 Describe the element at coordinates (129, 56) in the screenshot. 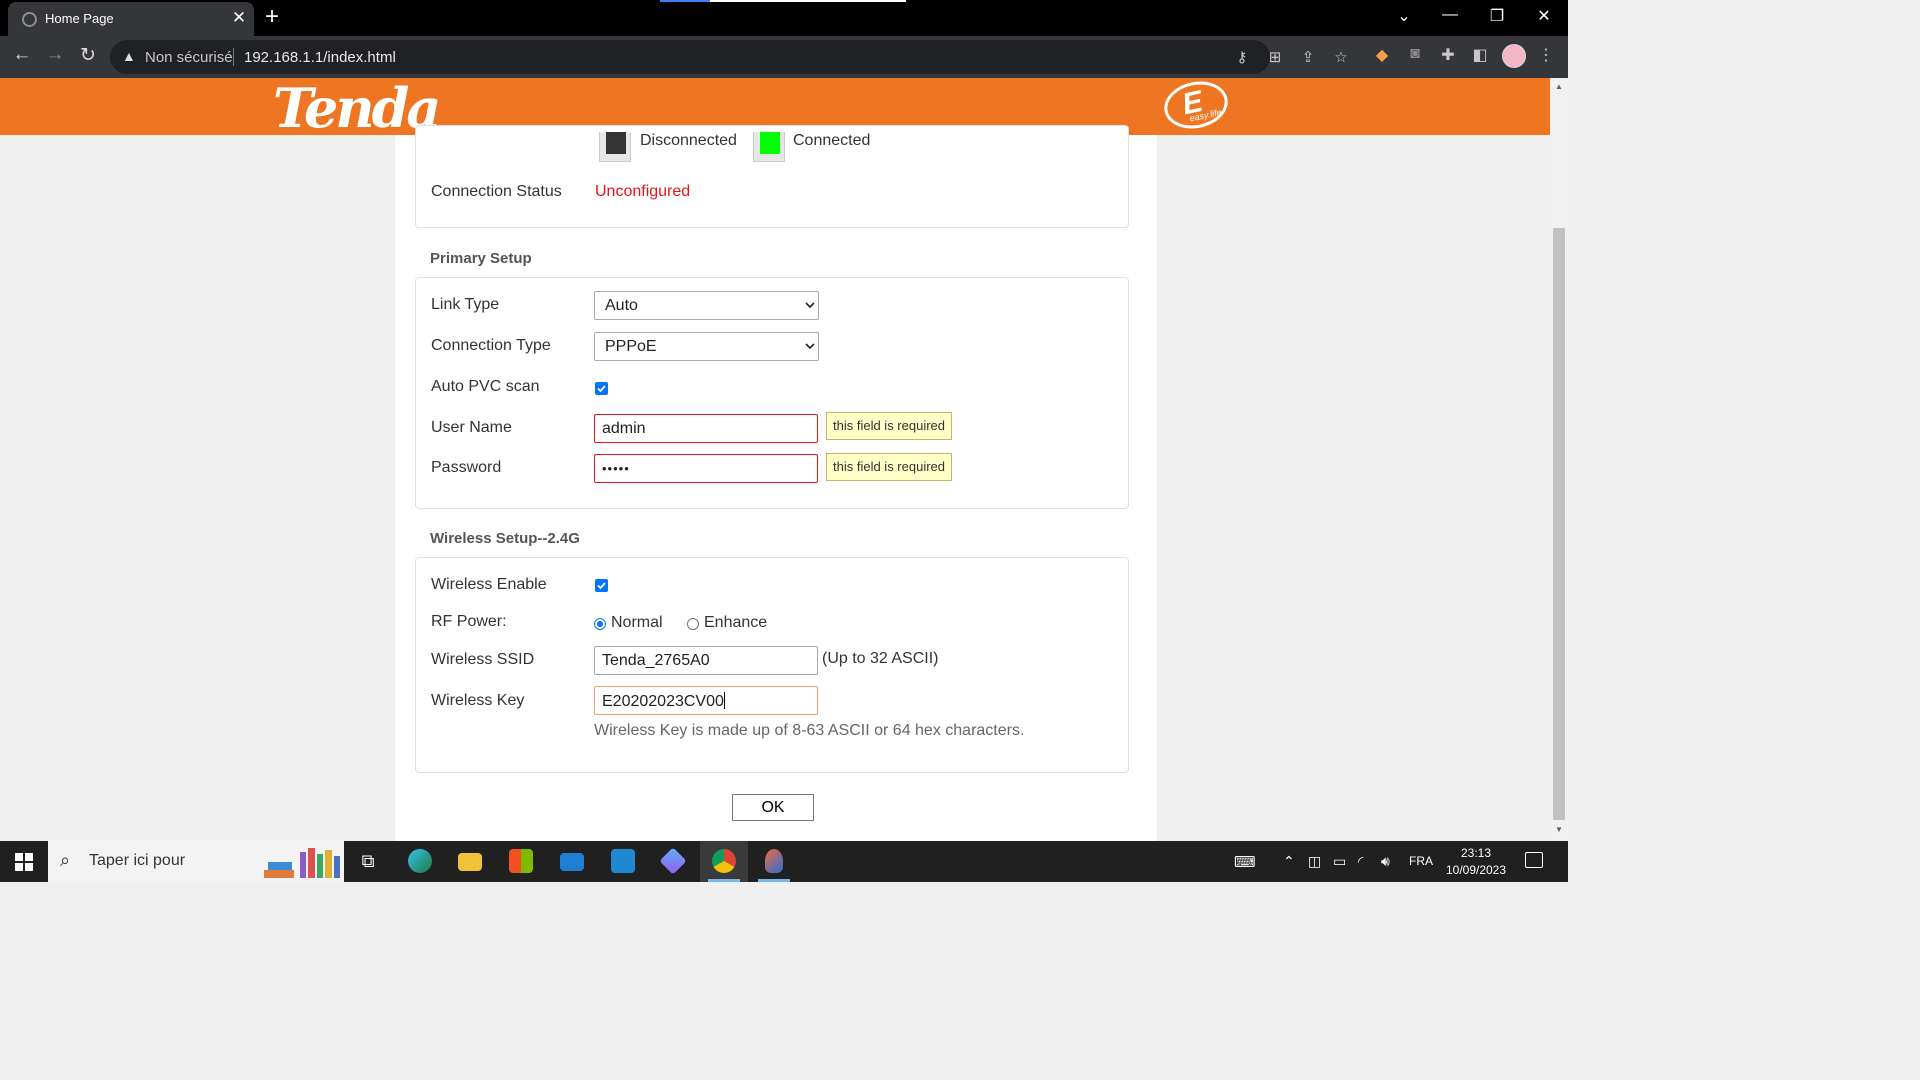

I see `warning-icon: ▲` at that location.